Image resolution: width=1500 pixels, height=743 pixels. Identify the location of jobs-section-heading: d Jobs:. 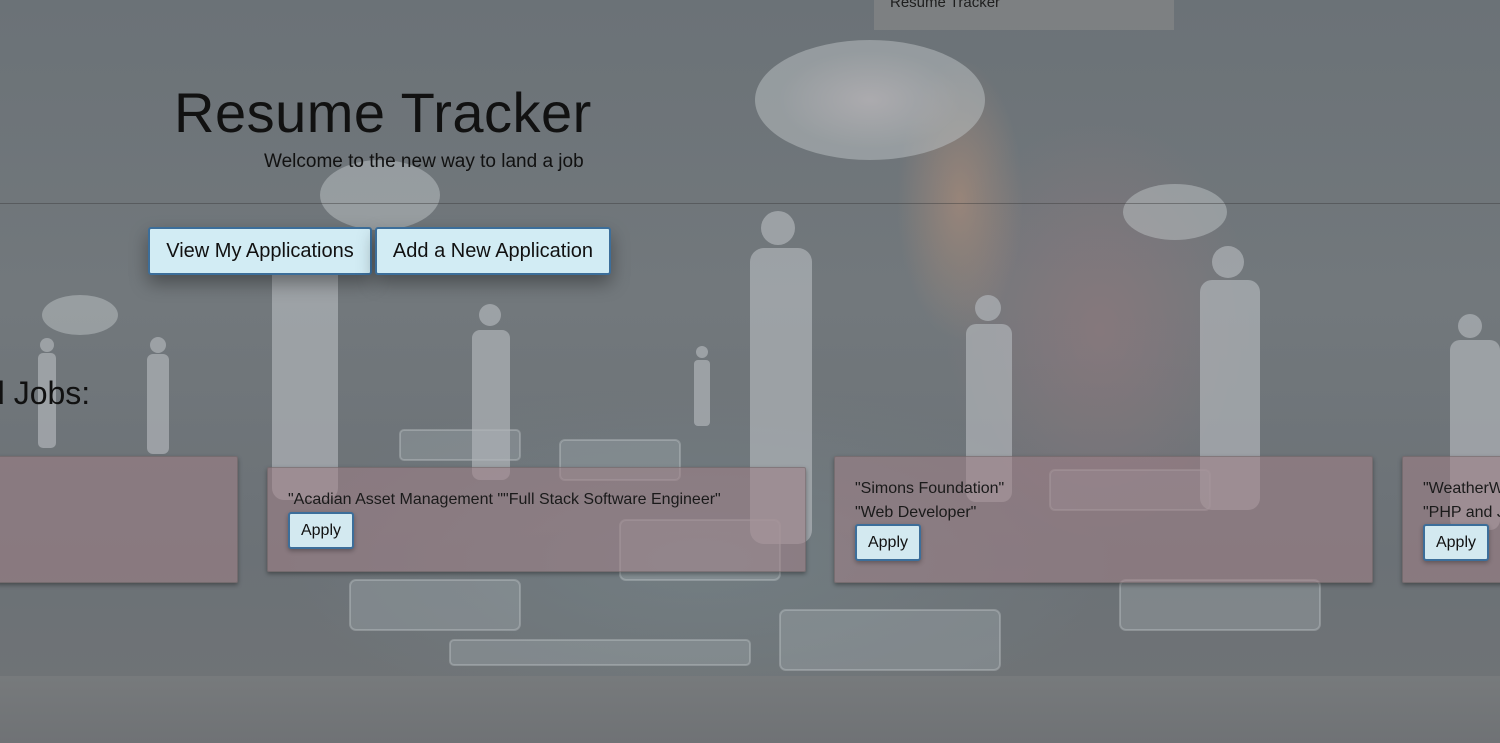
(45, 393).